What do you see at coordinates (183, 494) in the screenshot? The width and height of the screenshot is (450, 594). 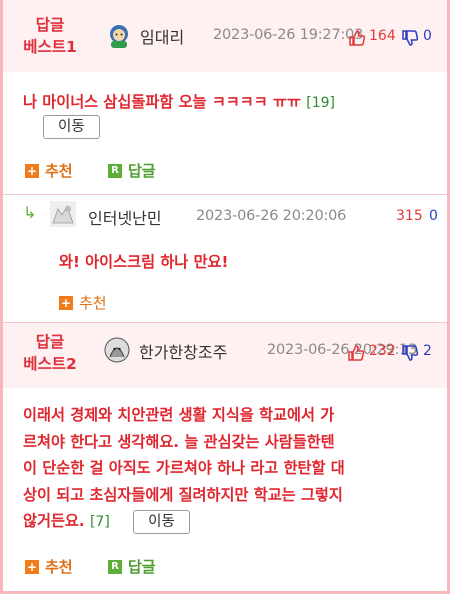 I see `comment-text-line: 상이 되고 초심자들에게 질려하지만 학교는 그렇지` at bounding box center [183, 494].